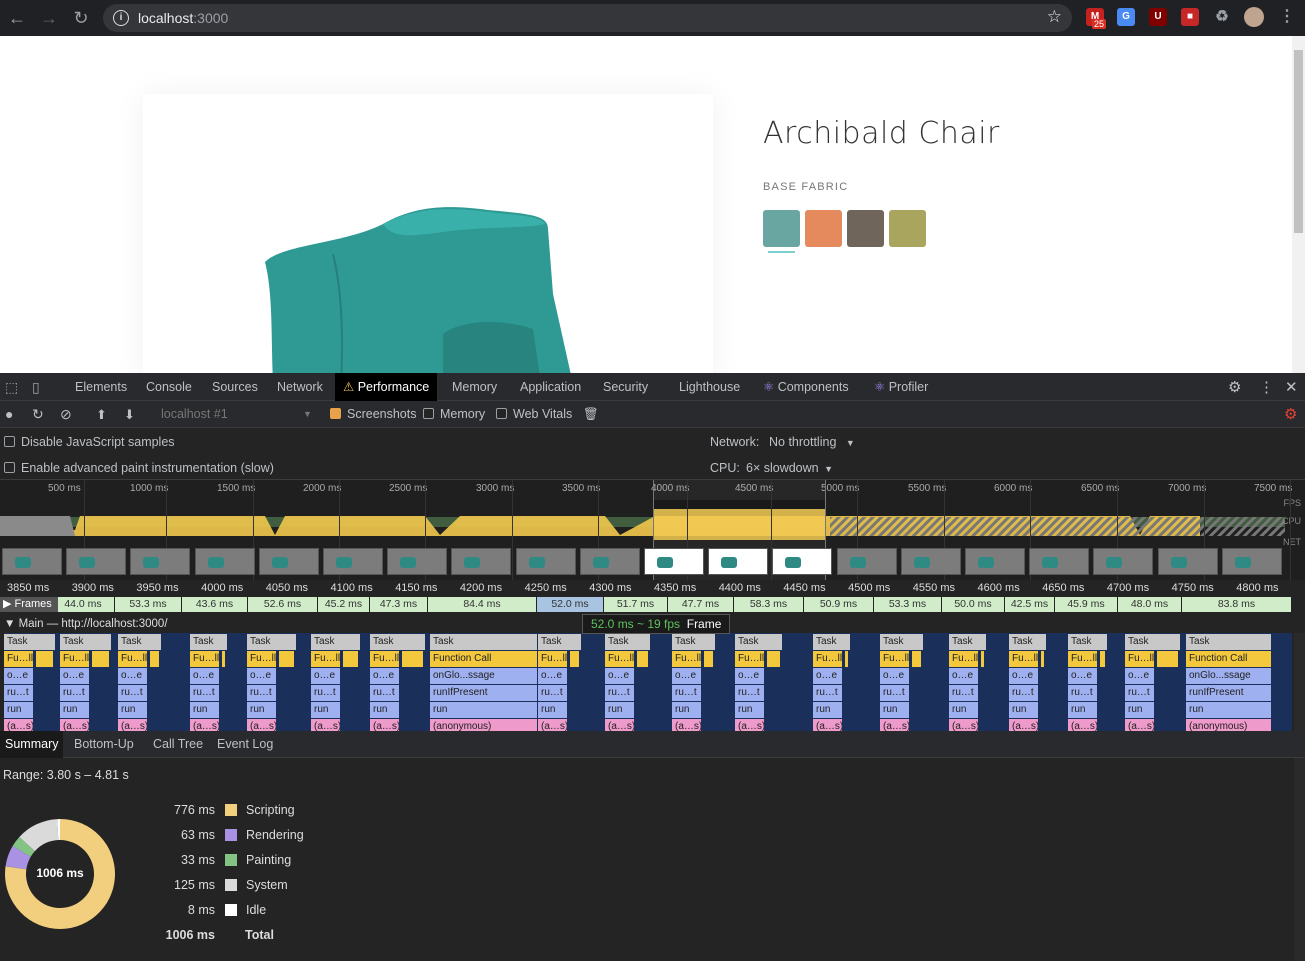 Image resolution: width=1305 pixels, height=961 pixels. I want to click on frame-bar: 43.6 ms, so click(215, 604).